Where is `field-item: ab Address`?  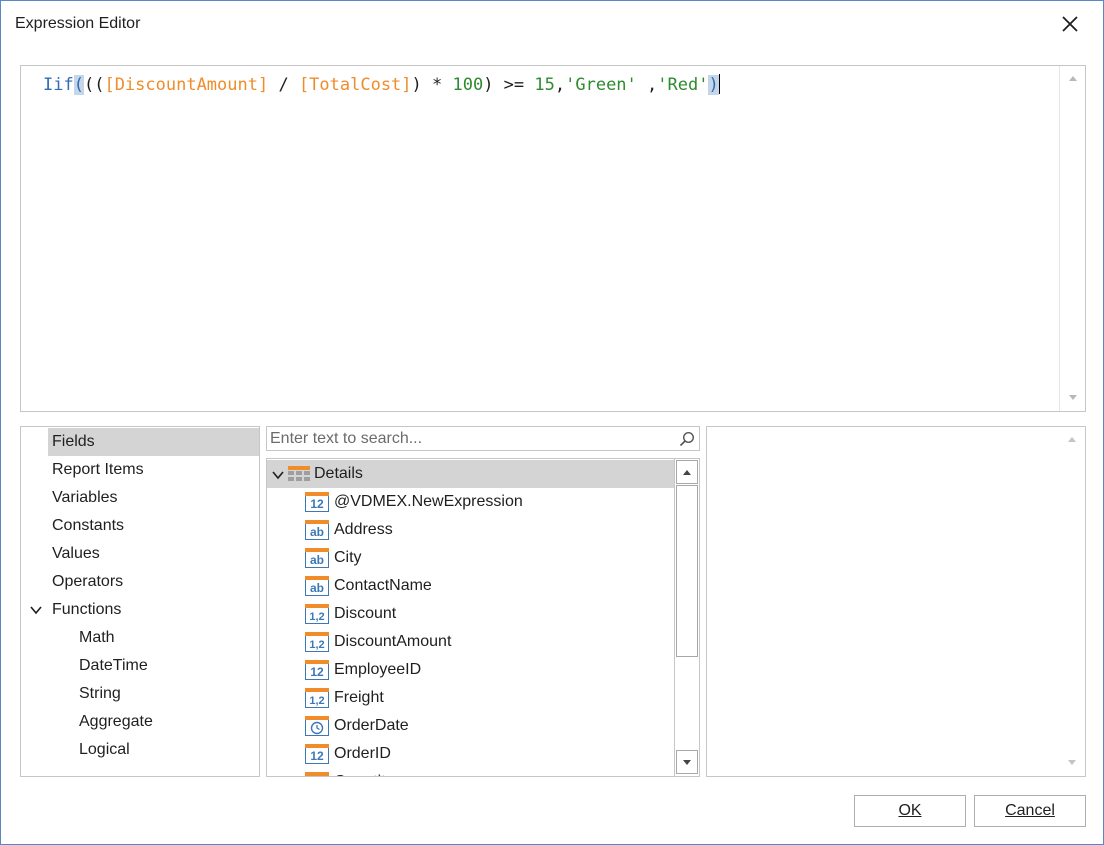 field-item: ab Address is located at coordinates (488, 530).